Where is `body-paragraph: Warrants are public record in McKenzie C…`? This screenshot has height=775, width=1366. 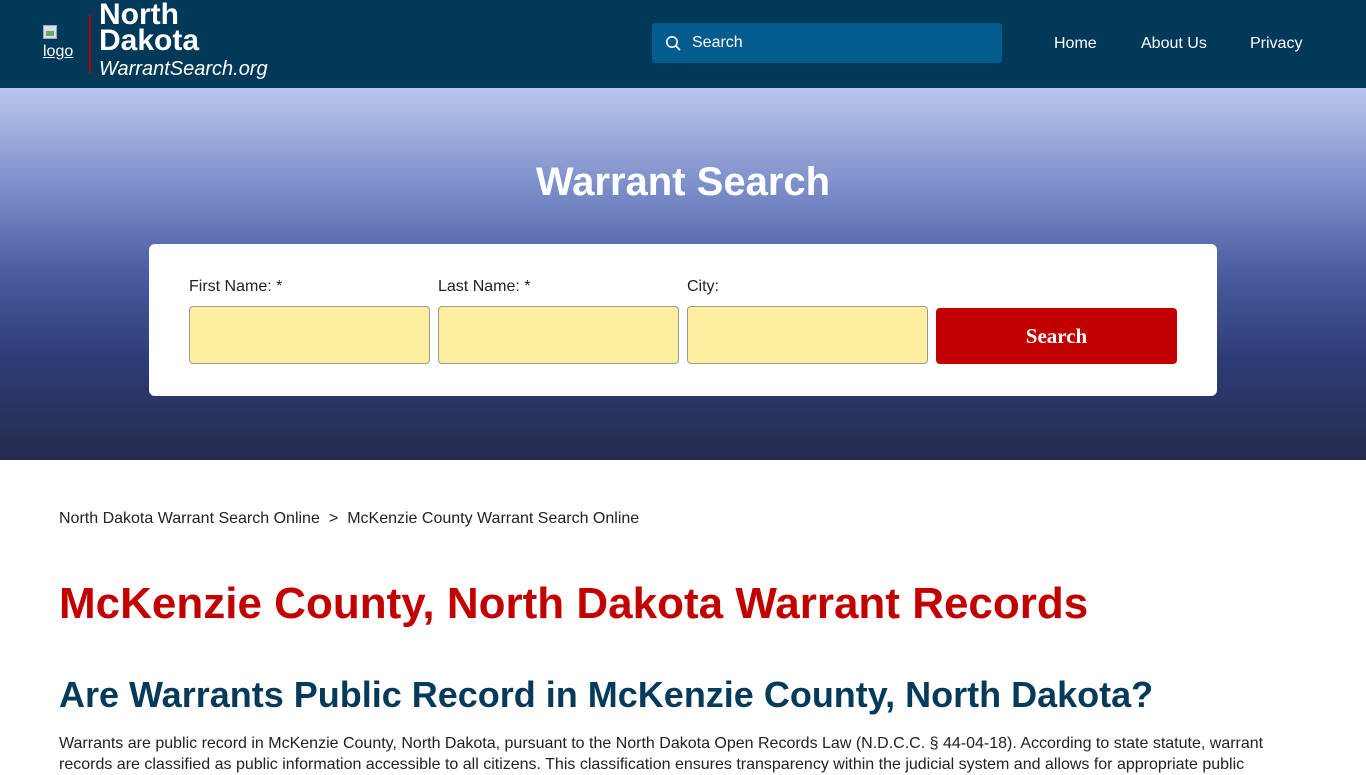
body-paragraph: Warrants are public record in McKenzie C… is located at coordinates (661, 754).